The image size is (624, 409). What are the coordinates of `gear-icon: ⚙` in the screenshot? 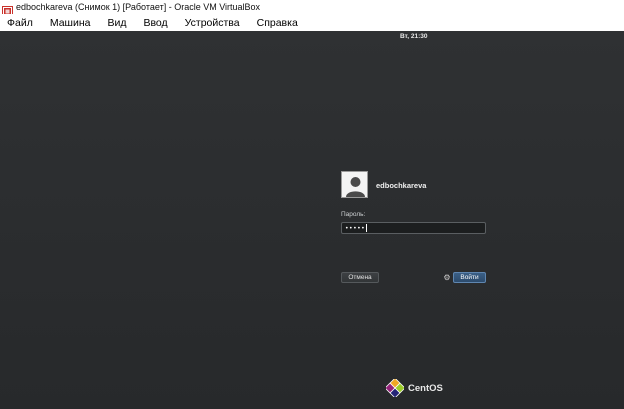 It's located at (447, 277).